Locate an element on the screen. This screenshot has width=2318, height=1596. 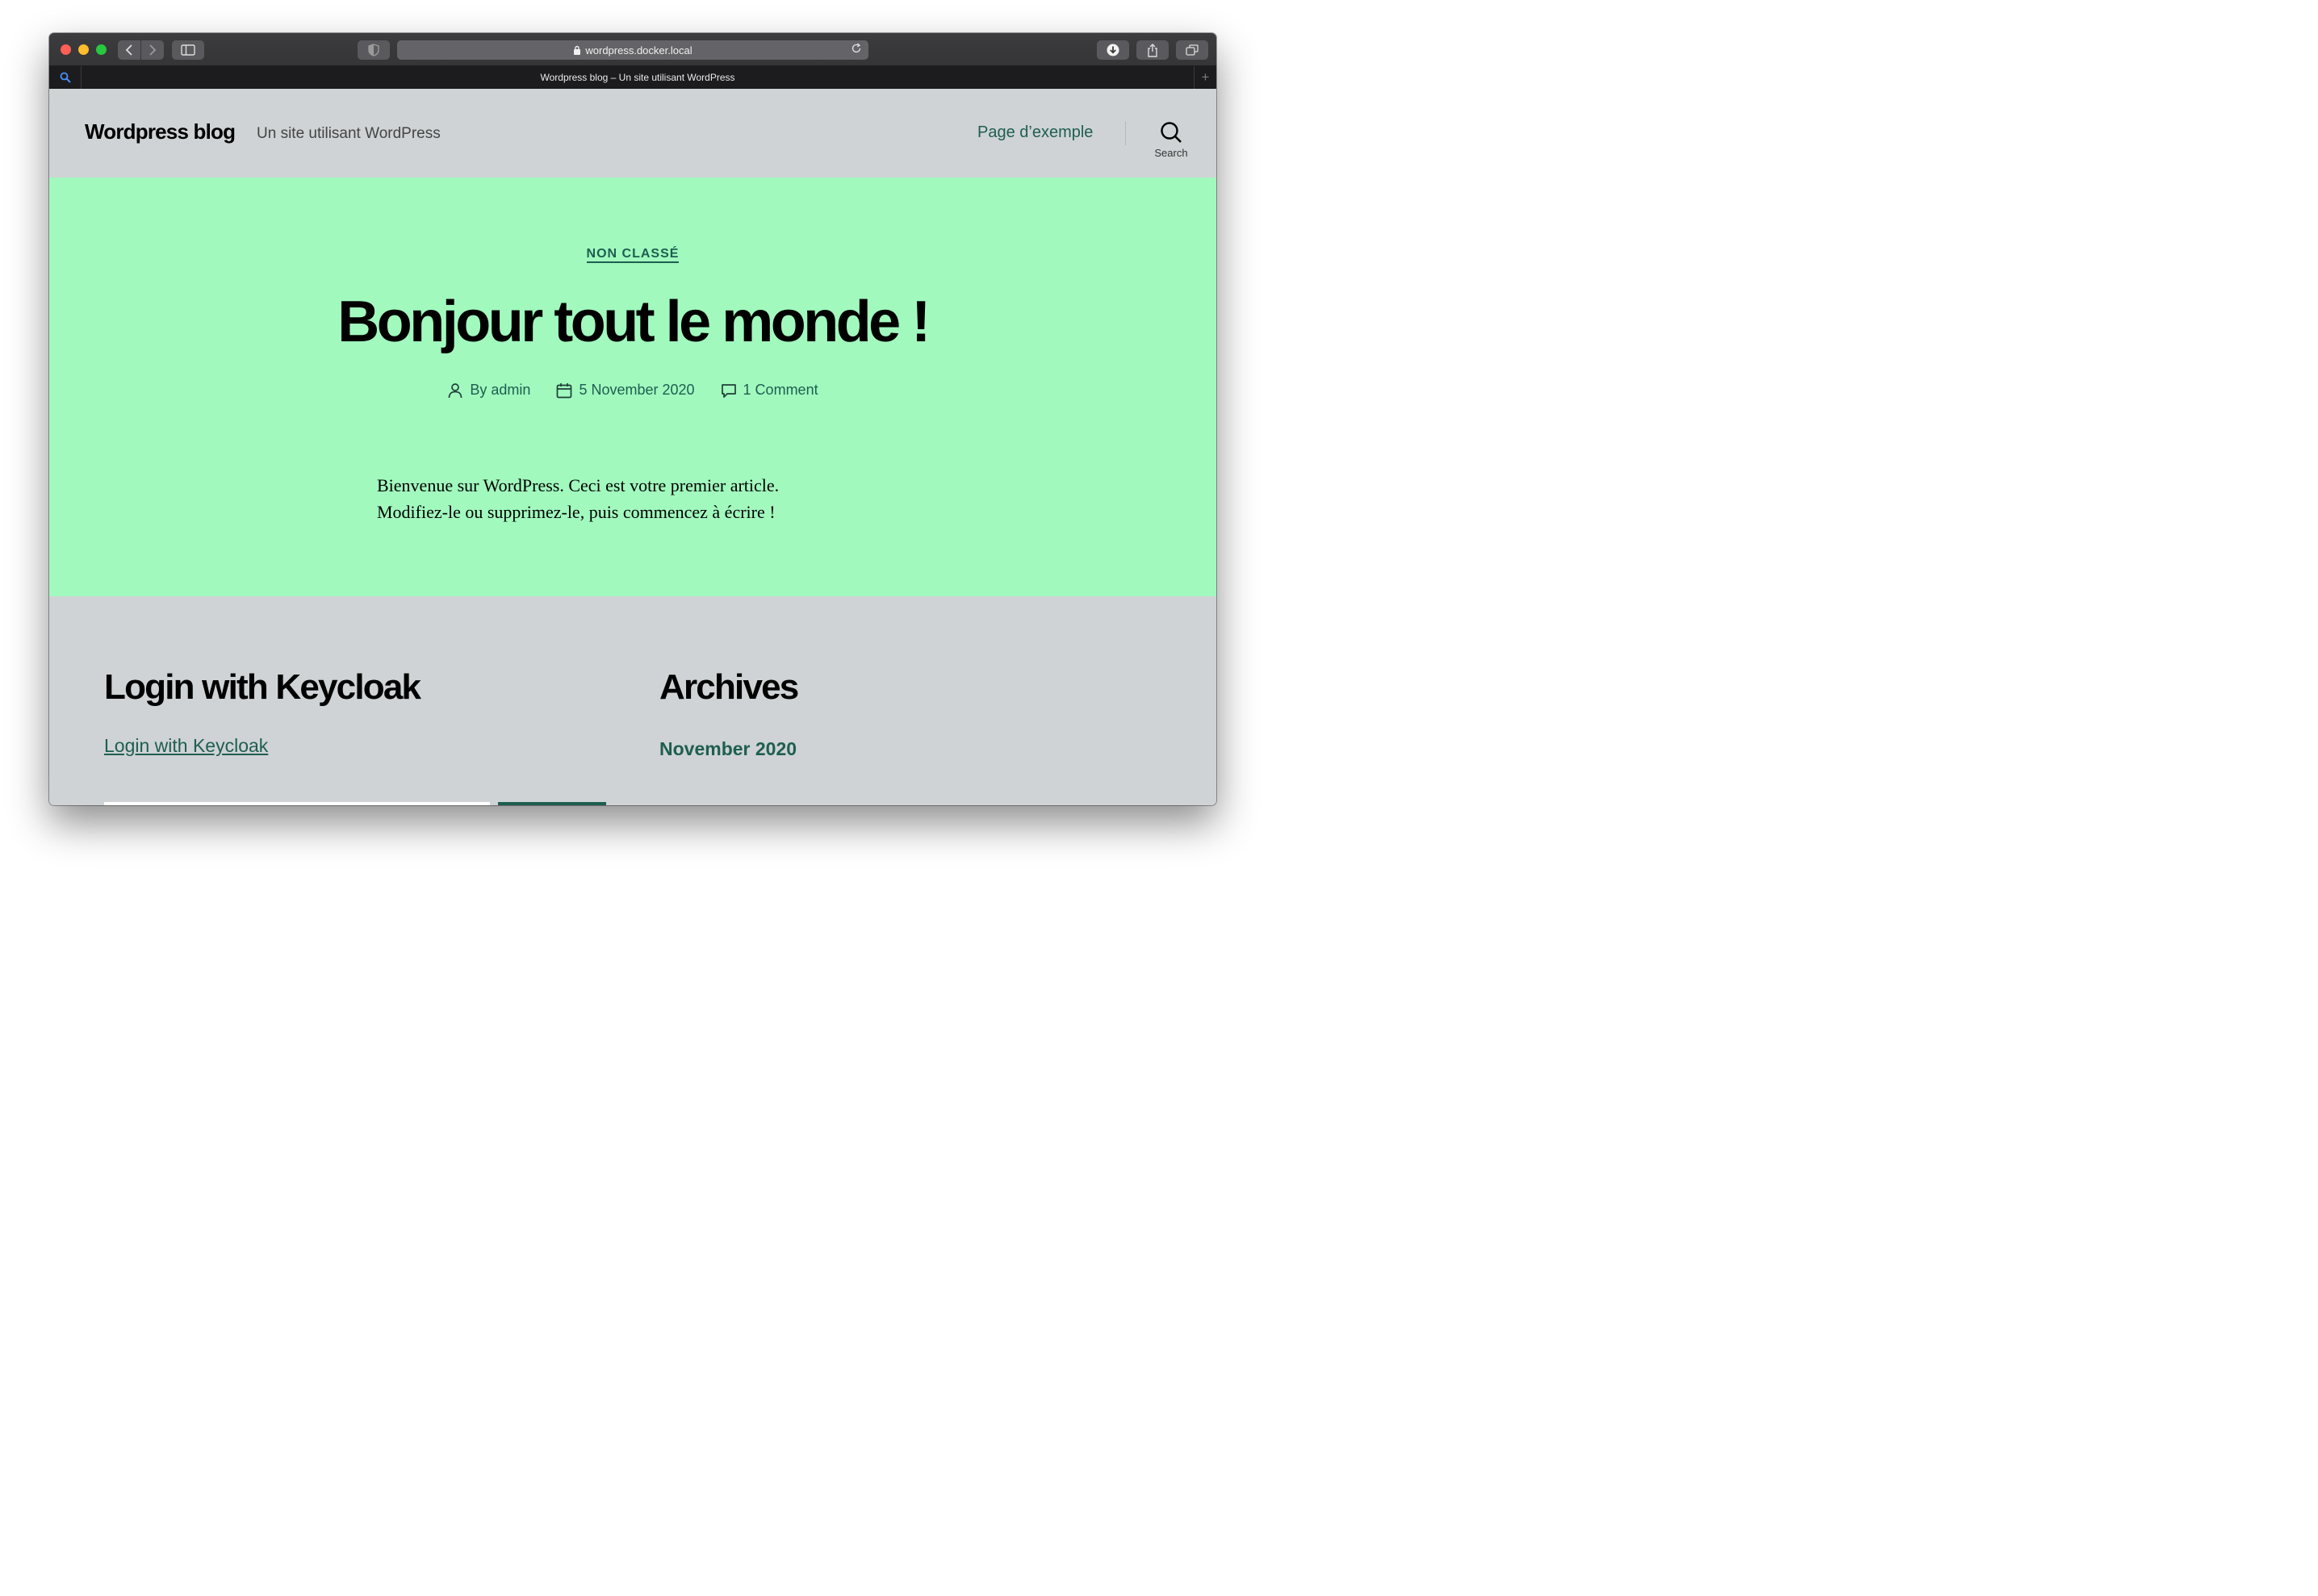
tabs-icon is located at coordinates (1192, 50).